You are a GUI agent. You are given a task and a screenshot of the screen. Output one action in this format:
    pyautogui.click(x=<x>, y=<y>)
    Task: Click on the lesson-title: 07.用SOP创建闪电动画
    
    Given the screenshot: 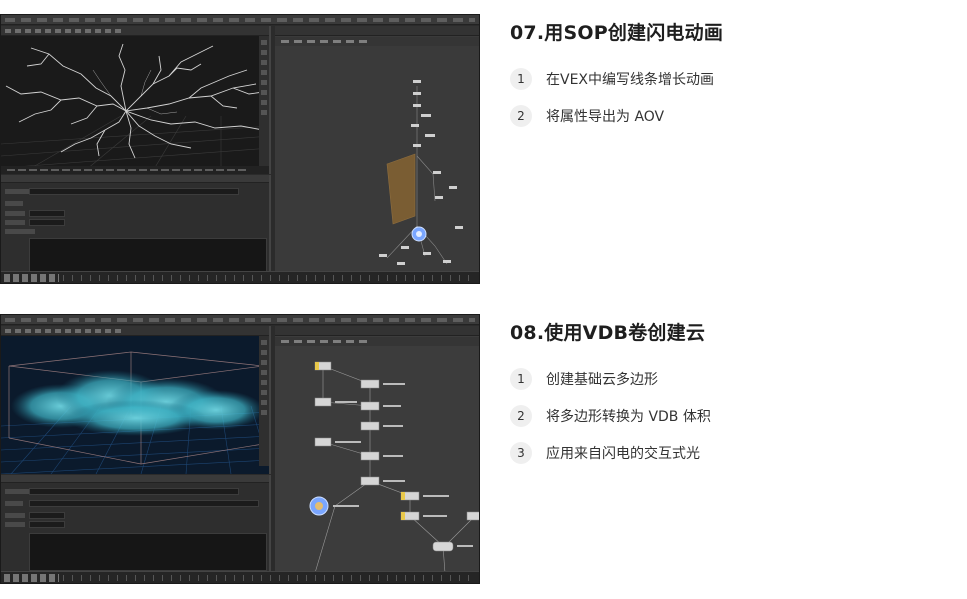 What is the action you would take?
    pyautogui.click(x=617, y=33)
    